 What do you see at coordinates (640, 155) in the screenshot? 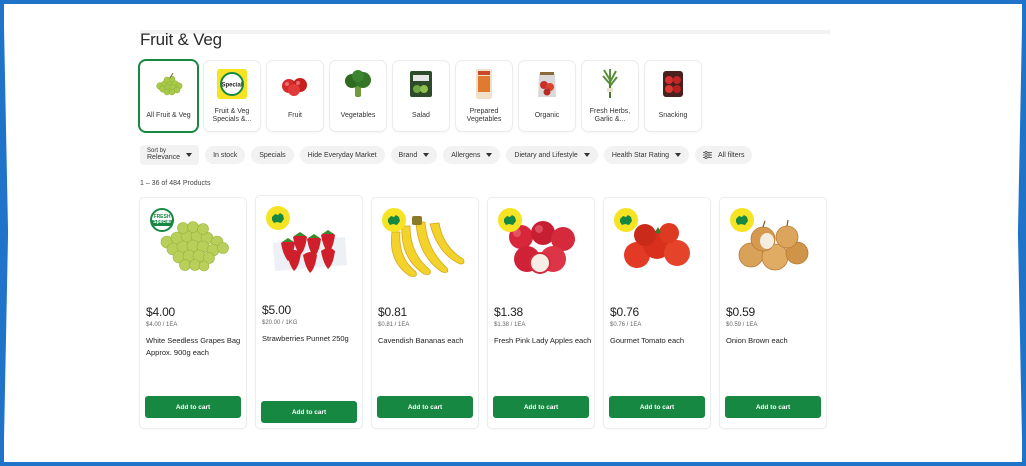
I see `chip-label: Health Star Rating` at bounding box center [640, 155].